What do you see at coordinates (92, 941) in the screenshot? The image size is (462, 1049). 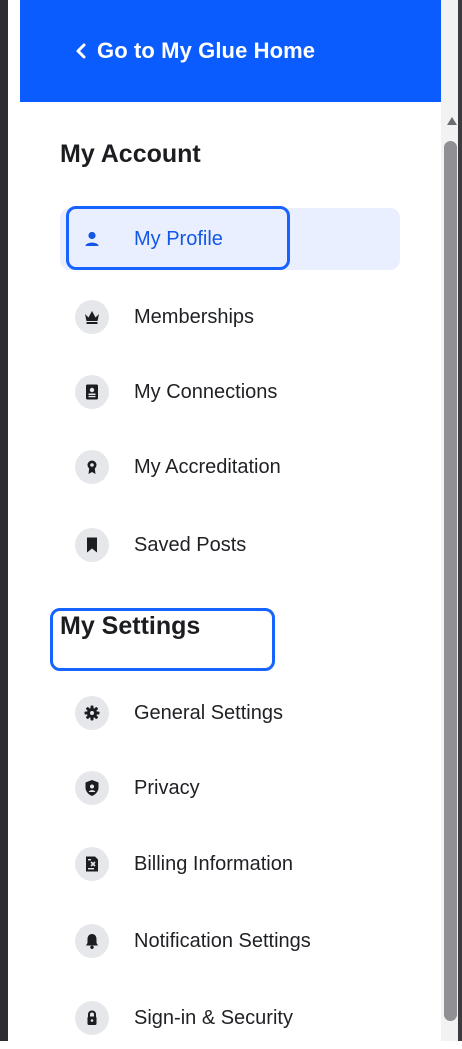 I see `bell-icon` at bounding box center [92, 941].